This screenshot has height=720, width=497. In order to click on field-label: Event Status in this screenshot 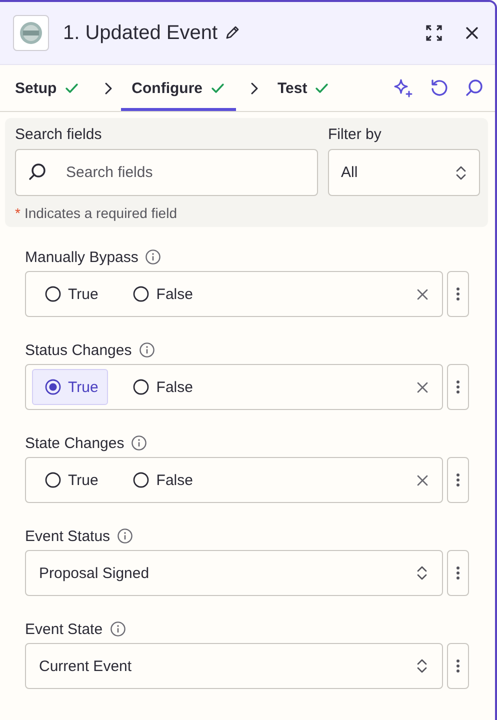, I will do `click(67, 536)`.